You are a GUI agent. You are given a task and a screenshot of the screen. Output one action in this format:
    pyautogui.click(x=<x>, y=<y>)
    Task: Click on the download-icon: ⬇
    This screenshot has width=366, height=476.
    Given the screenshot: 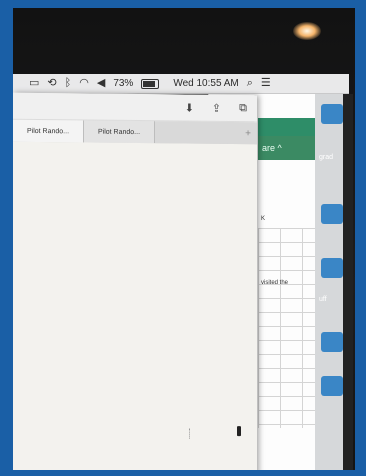 What is the action you would take?
    pyautogui.click(x=189, y=107)
    